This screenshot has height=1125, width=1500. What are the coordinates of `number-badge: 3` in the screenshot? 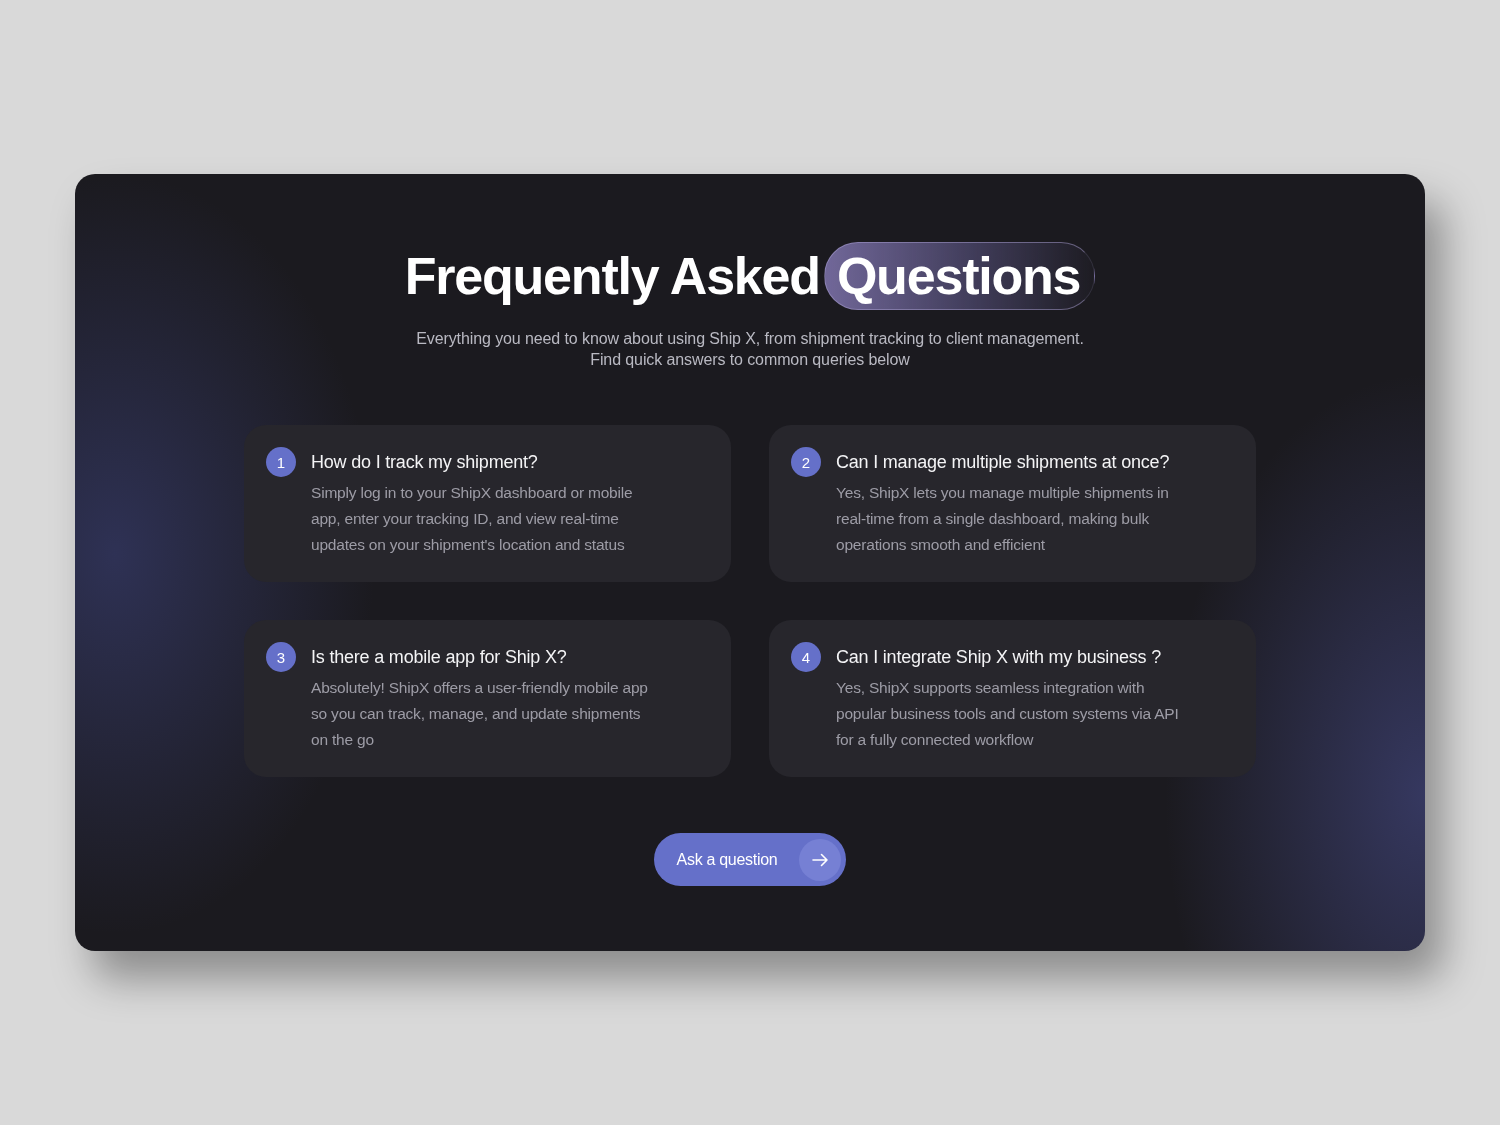 It's located at (281, 657).